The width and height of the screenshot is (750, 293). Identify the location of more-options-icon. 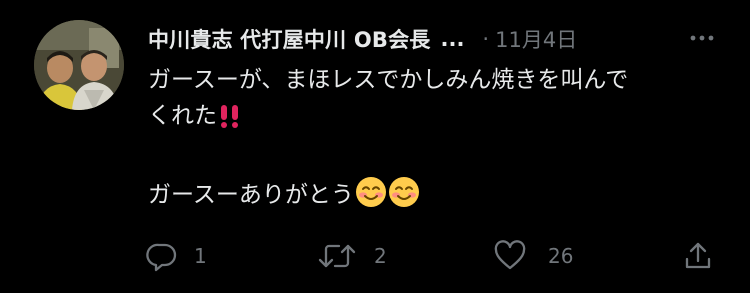
(702, 38).